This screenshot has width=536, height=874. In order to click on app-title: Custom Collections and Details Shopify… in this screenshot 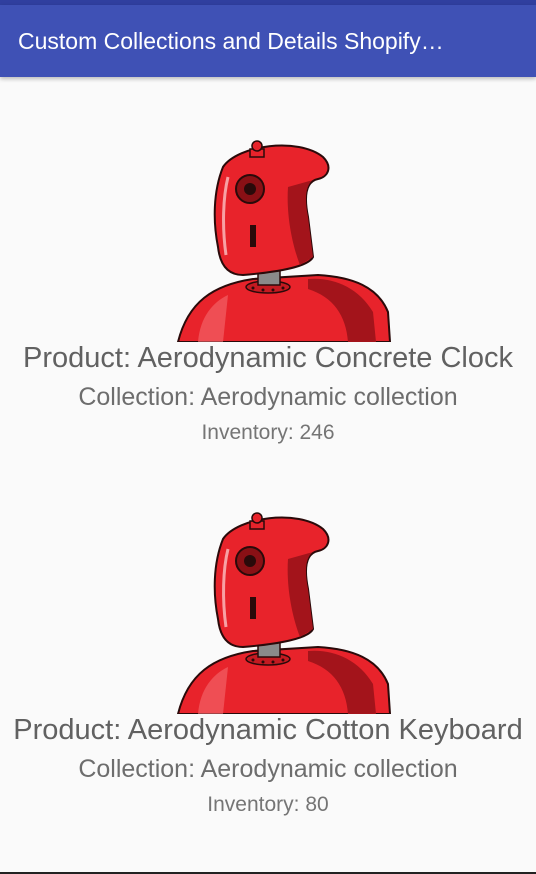, I will do `click(231, 40)`.